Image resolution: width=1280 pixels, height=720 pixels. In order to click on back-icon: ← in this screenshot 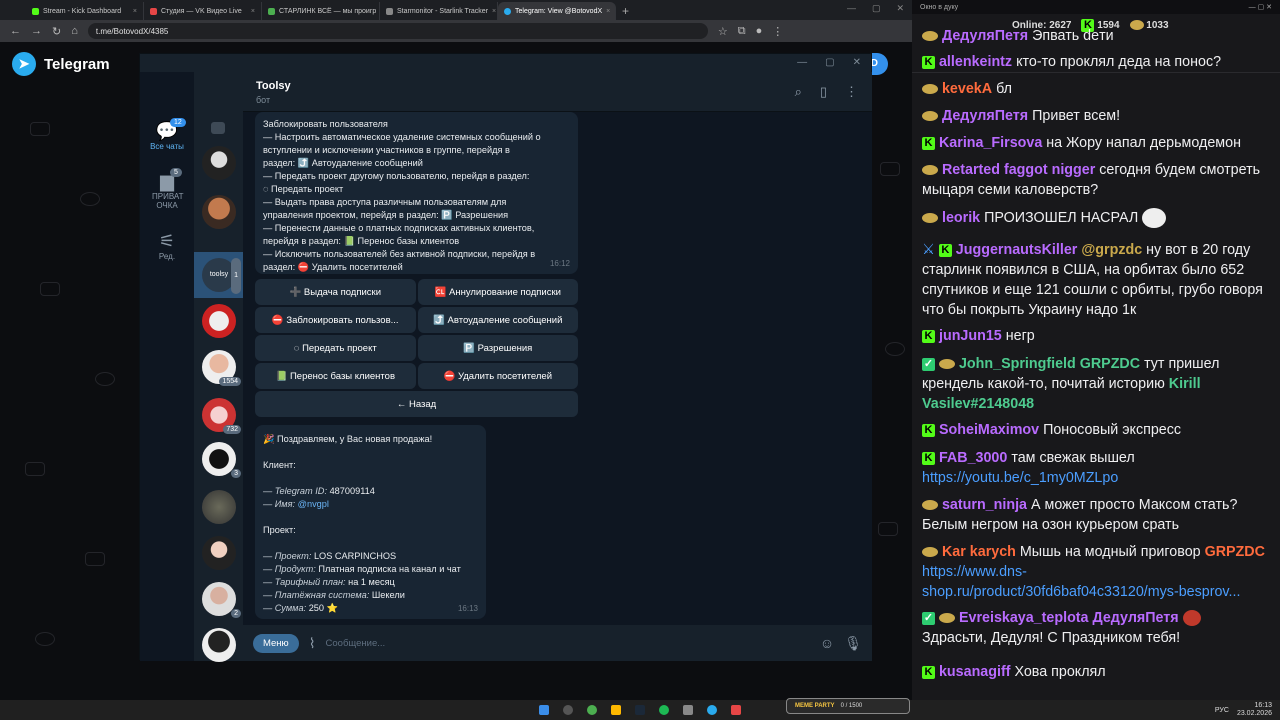, I will do `click(15, 31)`.